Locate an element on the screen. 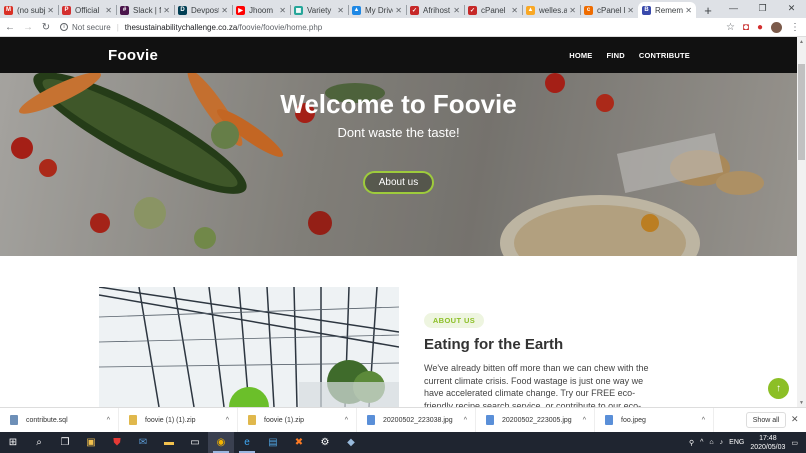 This screenshot has height=453, width=806. hero-title: Welcome to Foovie is located at coordinates (398, 104).